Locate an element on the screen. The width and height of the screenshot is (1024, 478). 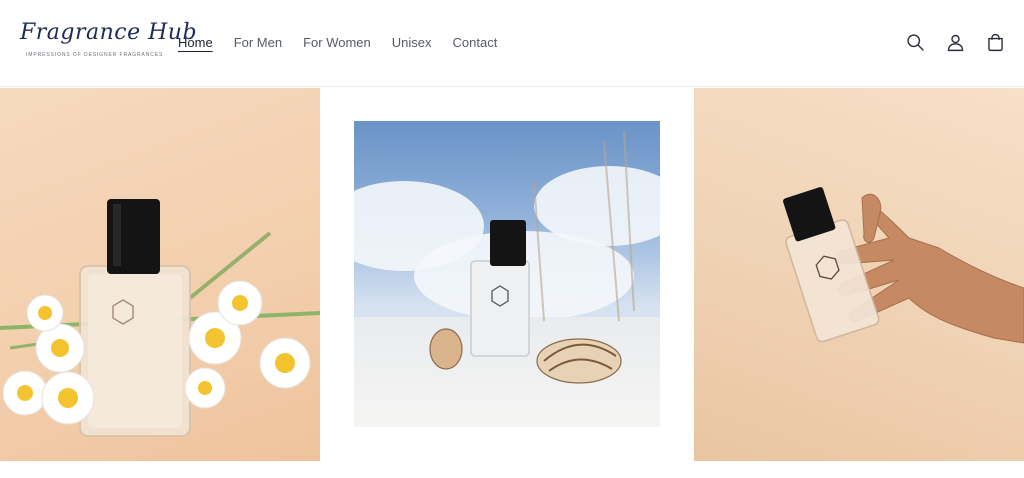
account-button is located at coordinates (955, 42).